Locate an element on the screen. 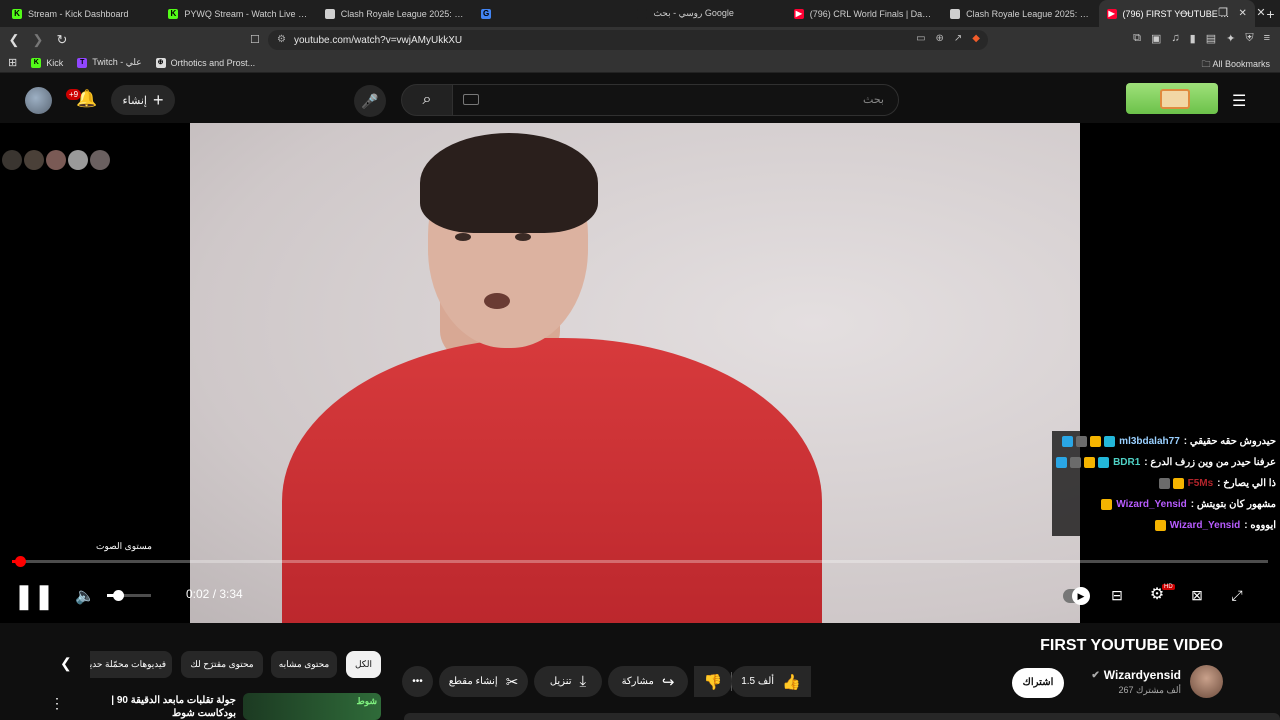 Image resolution: width=1280 pixels, height=720 pixels. site-info-icon: ⚙ is located at coordinates (281, 39).